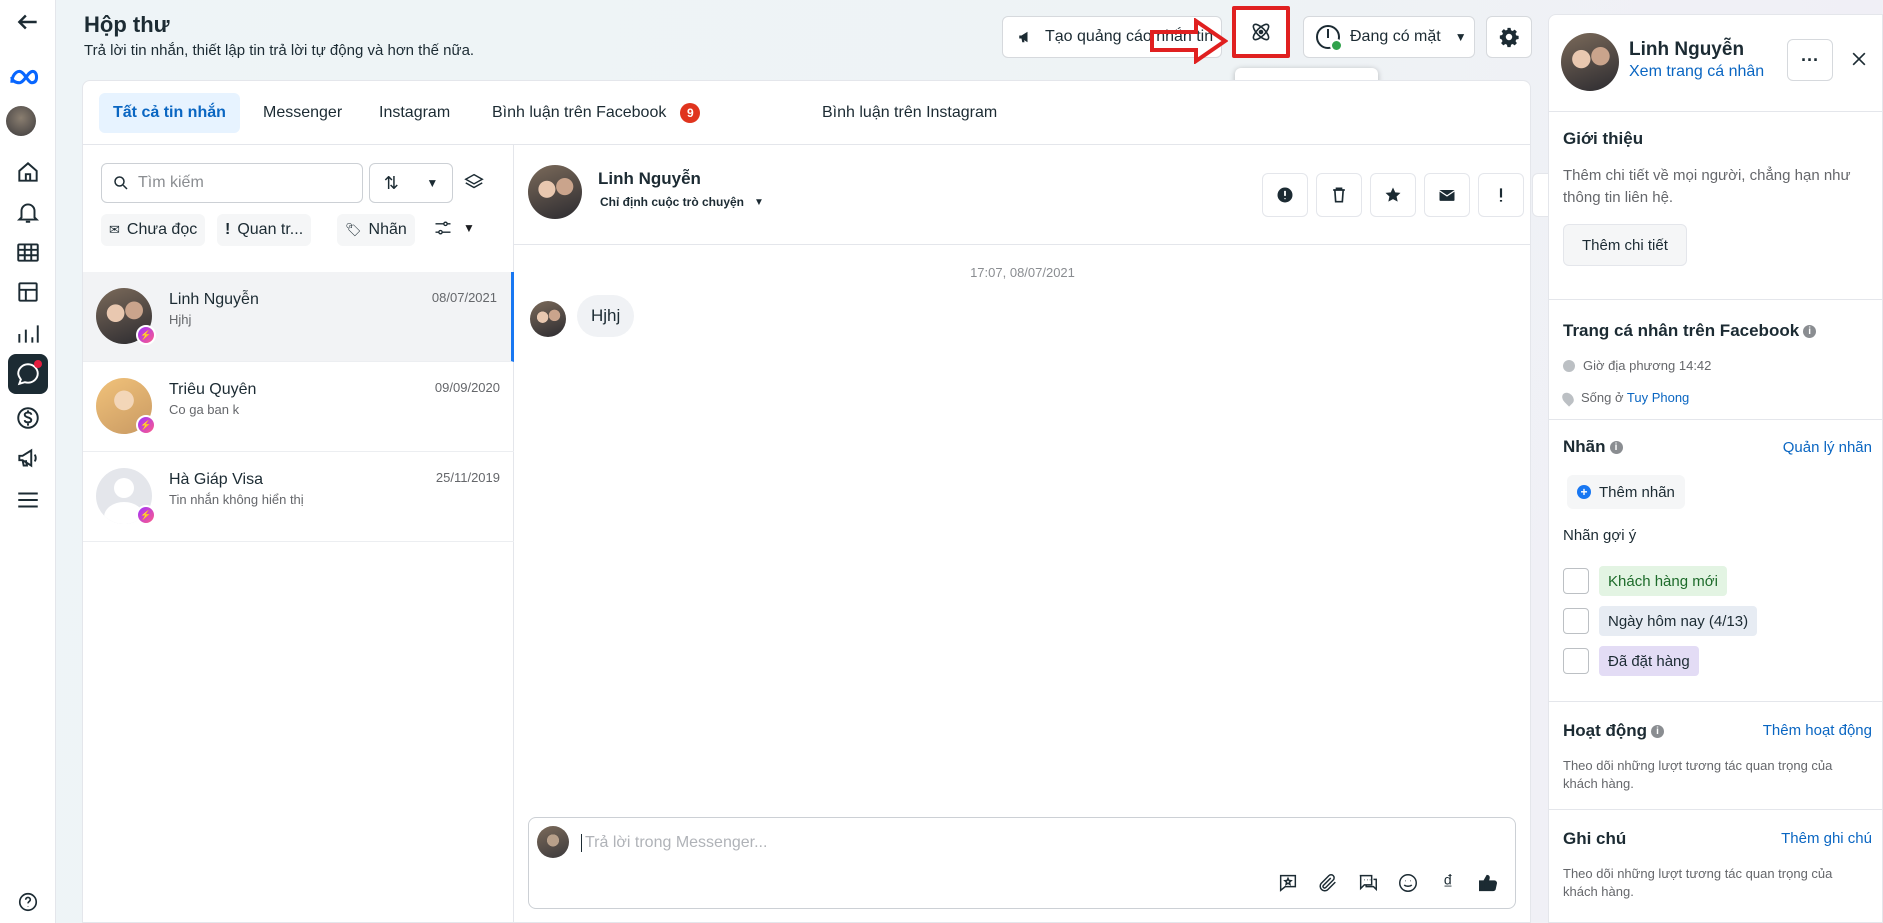 The height and width of the screenshot is (923, 1883). What do you see at coordinates (213, 389) in the screenshot?
I see `conversation-name: Triêu Quyên` at bounding box center [213, 389].